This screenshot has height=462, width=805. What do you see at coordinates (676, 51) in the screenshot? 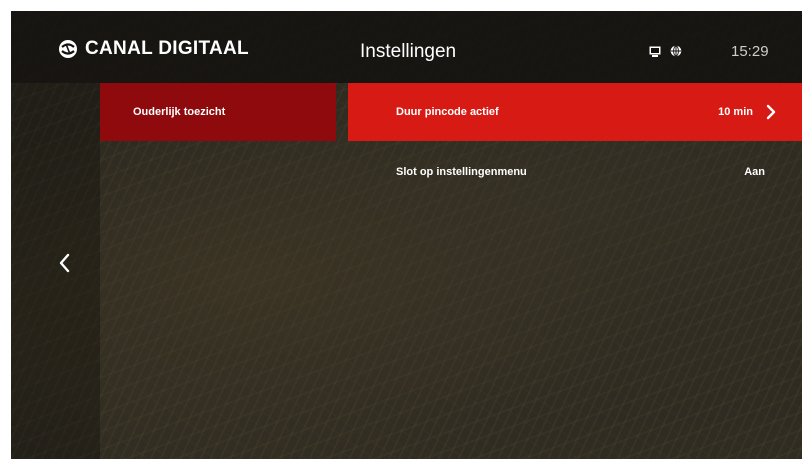
I see `globe-icon` at bounding box center [676, 51].